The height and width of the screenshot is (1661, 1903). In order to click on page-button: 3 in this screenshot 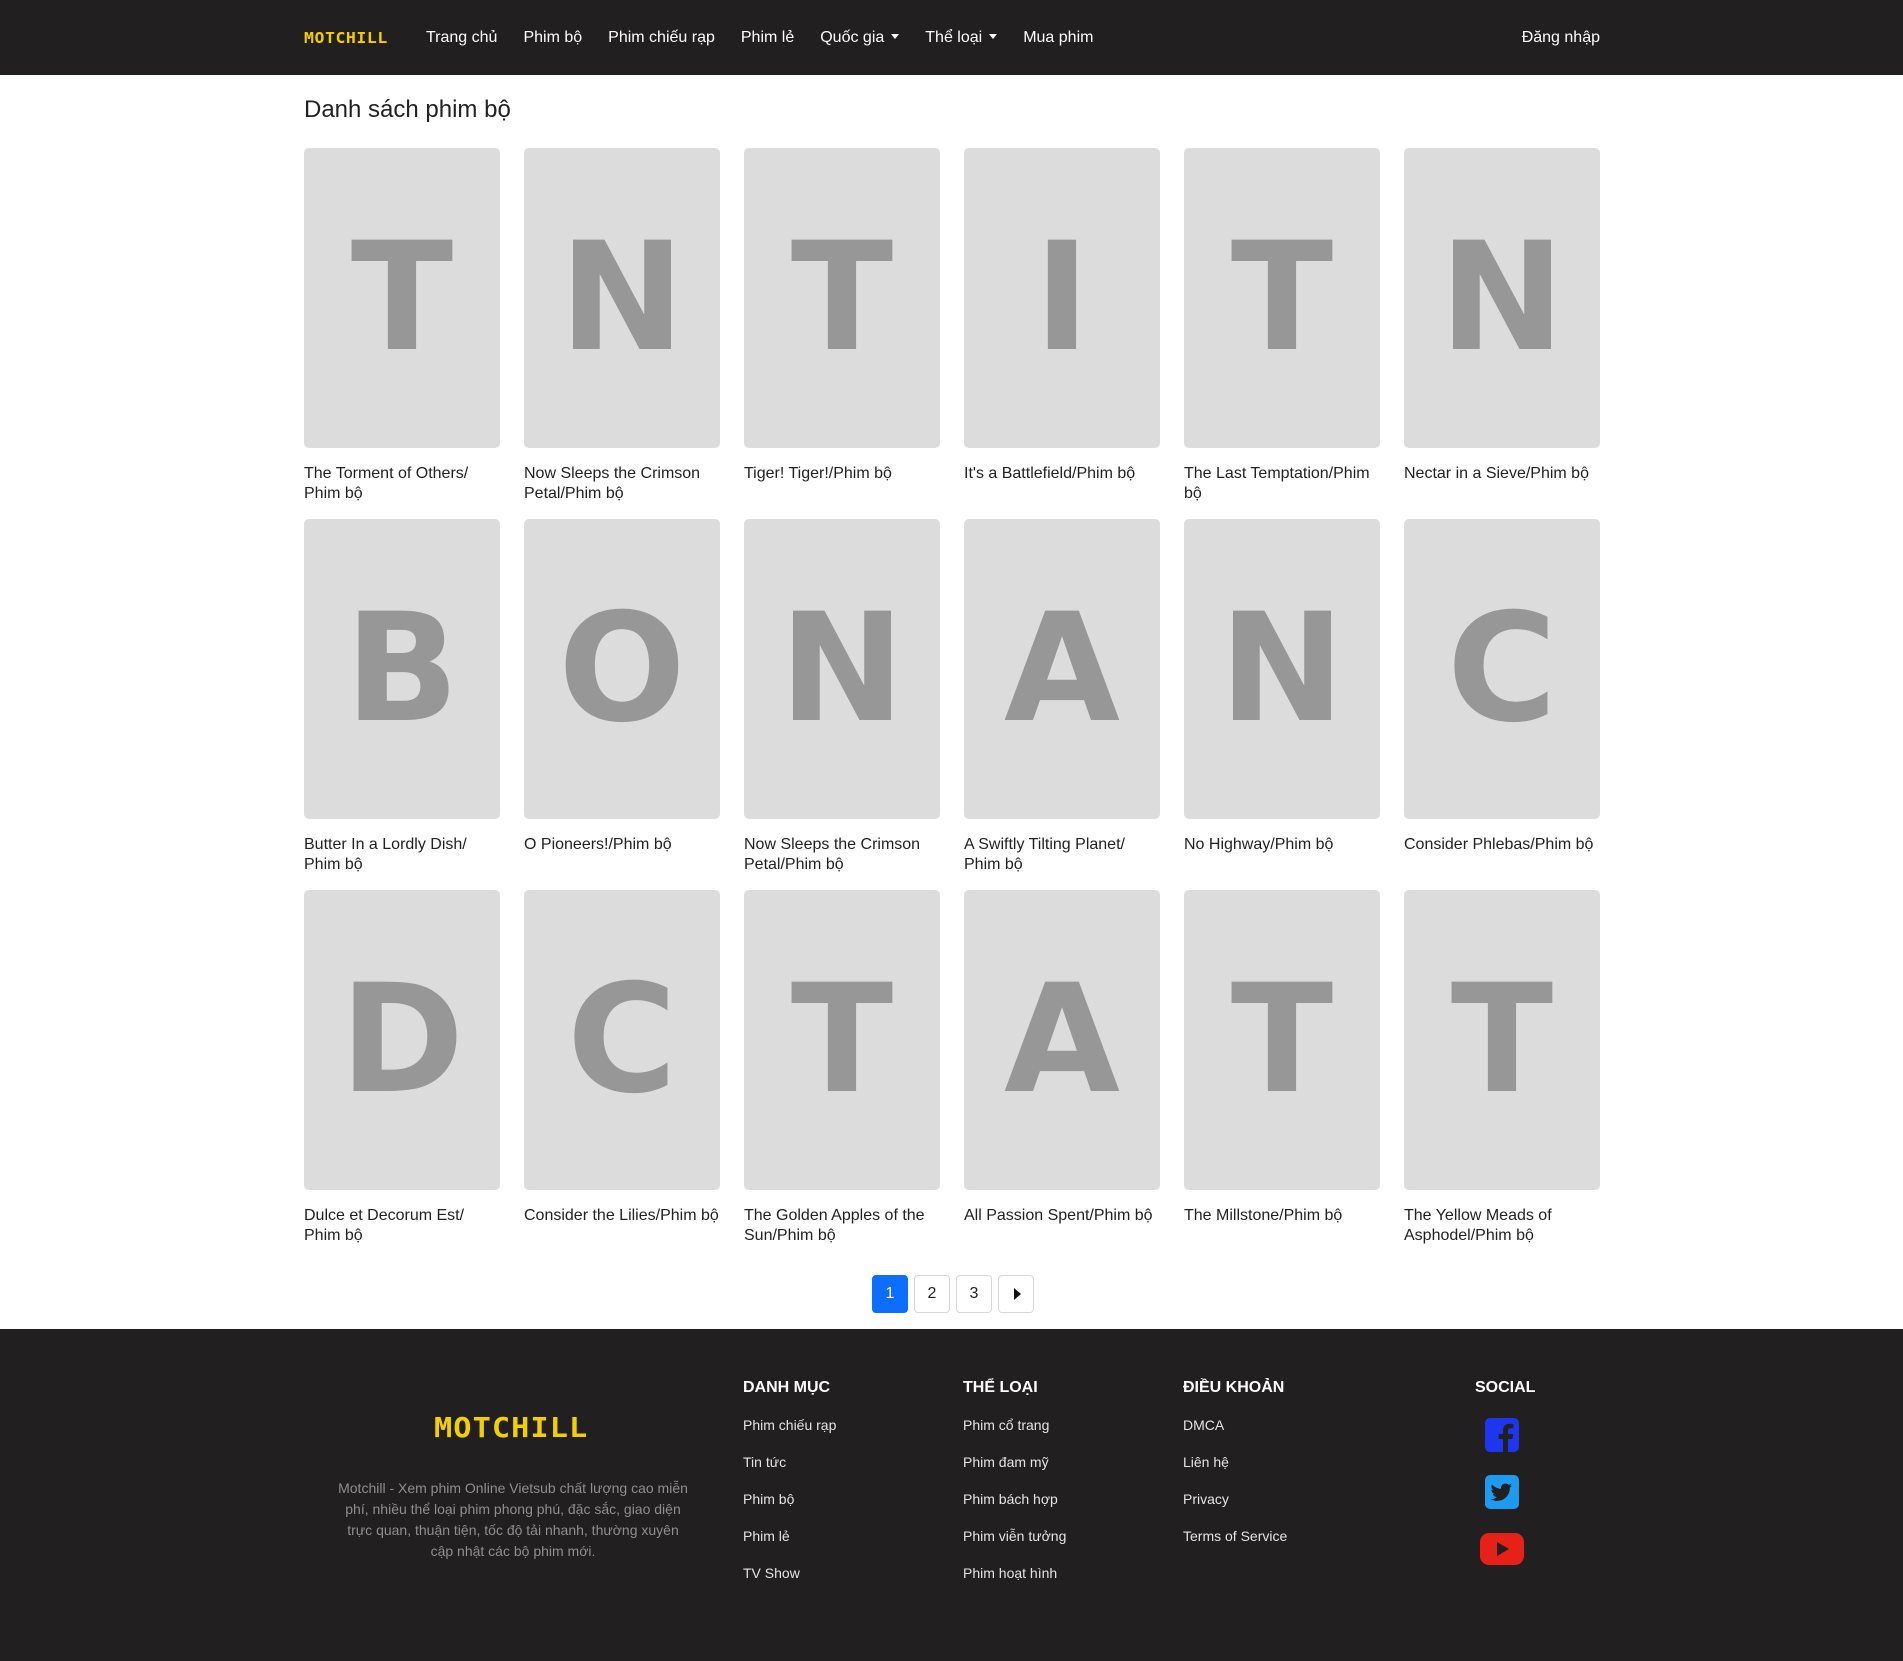, I will do `click(974, 1294)`.